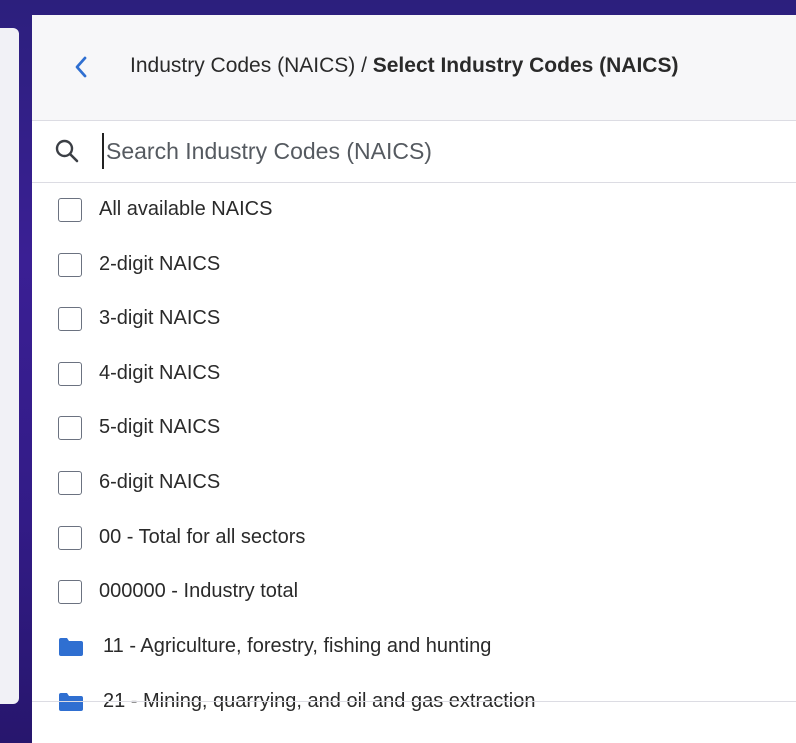  What do you see at coordinates (414, 592) in the screenshot?
I see `list-item-industry-total: 000000 - Industry total` at bounding box center [414, 592].